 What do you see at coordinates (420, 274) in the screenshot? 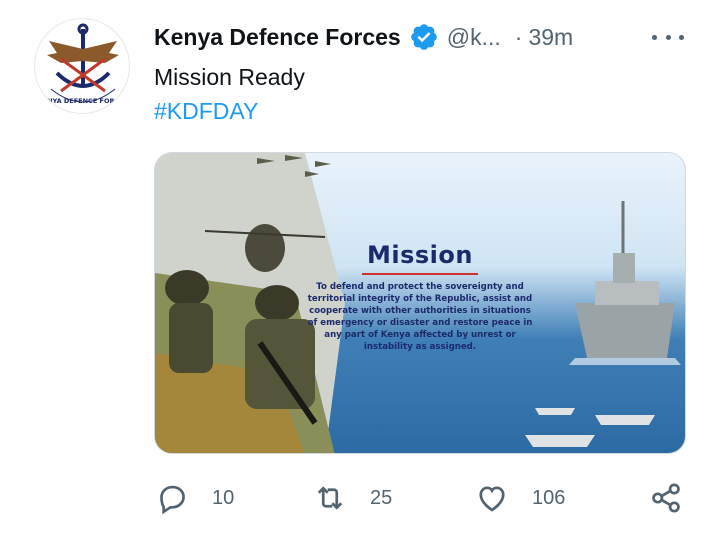
I see `mission-underline` at bounding box center [420, 274].